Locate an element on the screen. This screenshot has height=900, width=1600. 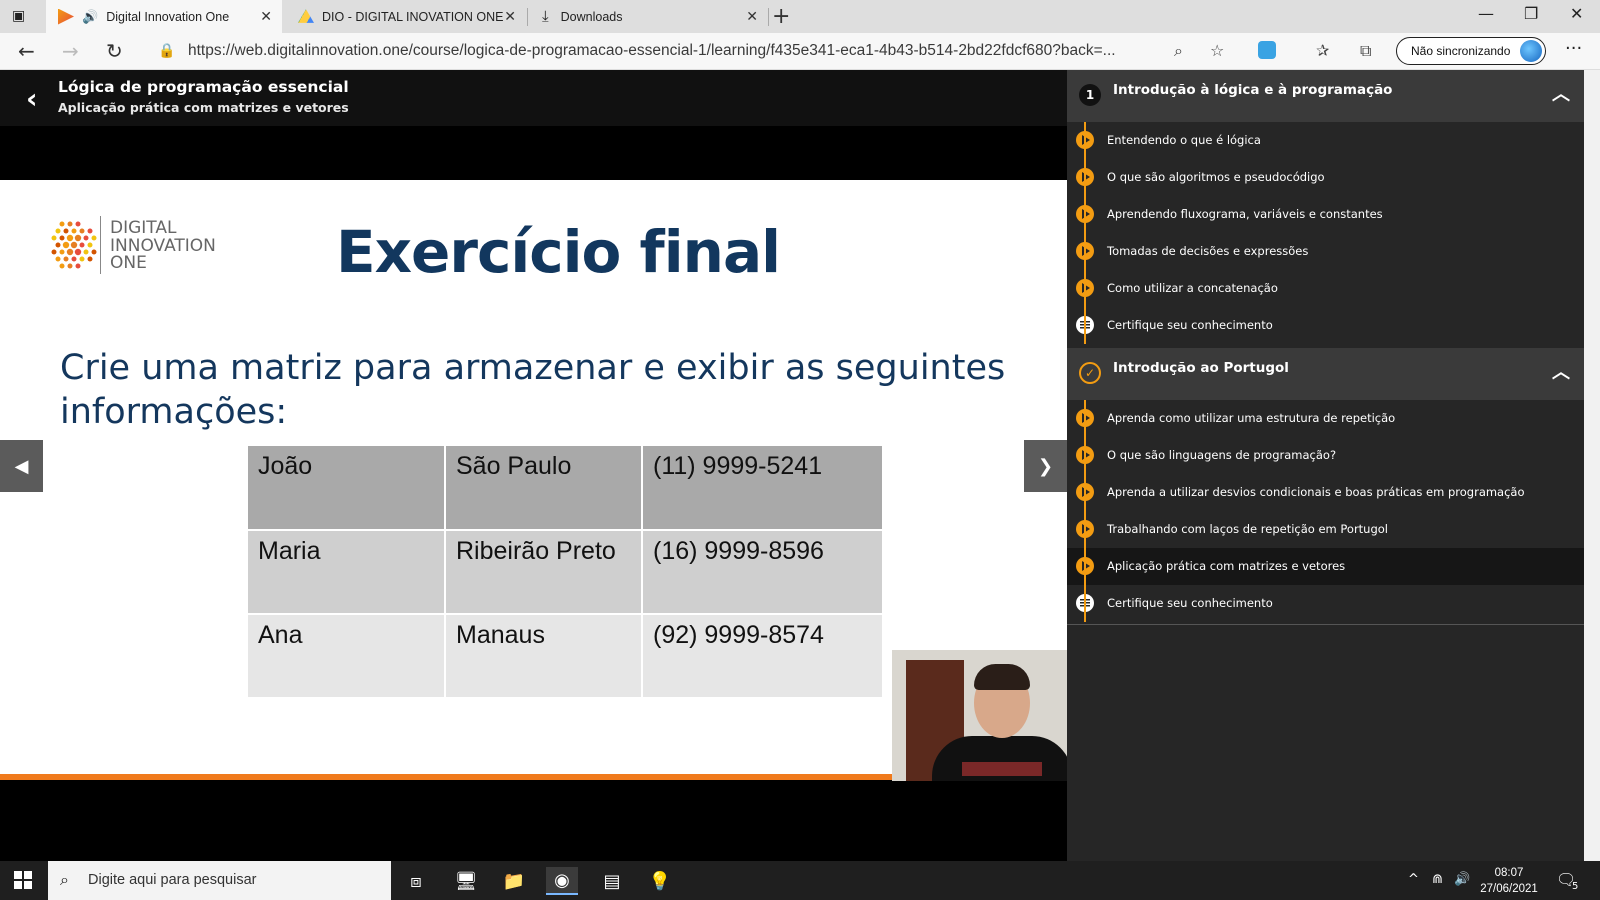
previous-lesson-button: ◀ is located at coordinates (21, 466).